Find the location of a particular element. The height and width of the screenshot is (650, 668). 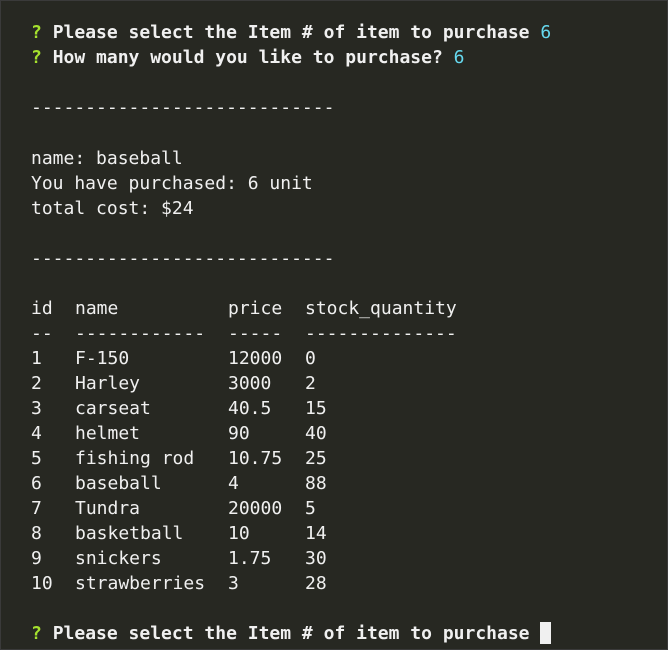

cell-name: carseat is located at coordinates (113, 408).